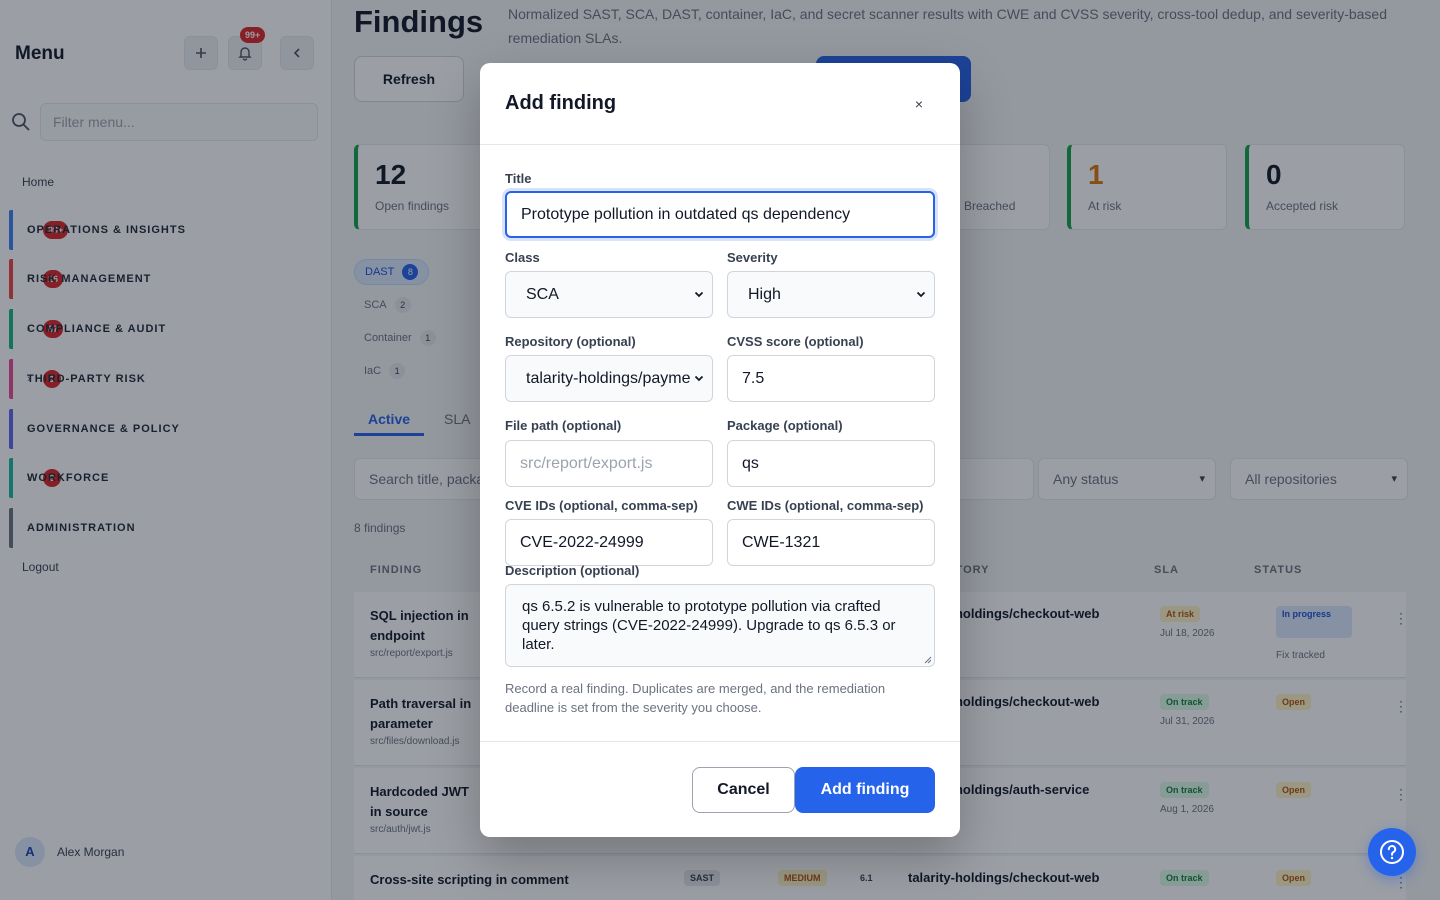  Describe the element at coordinates (561, 103) in the screenshot. I see `dialog-title: Add finding` at that location.